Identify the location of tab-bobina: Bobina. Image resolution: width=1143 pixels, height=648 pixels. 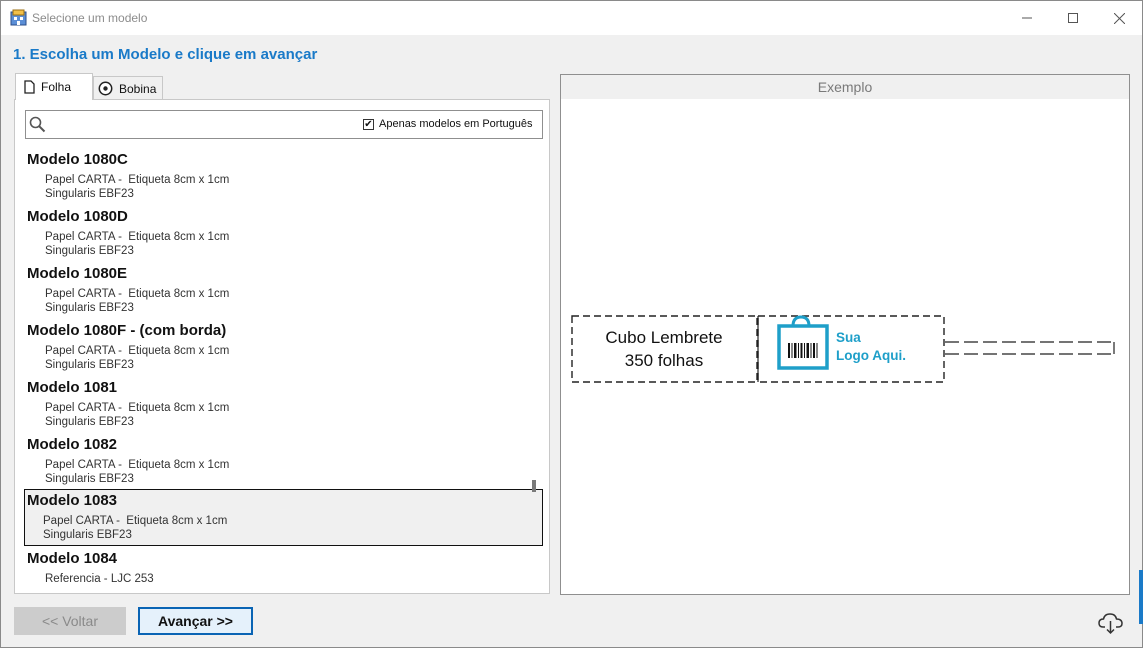
(128, 88).